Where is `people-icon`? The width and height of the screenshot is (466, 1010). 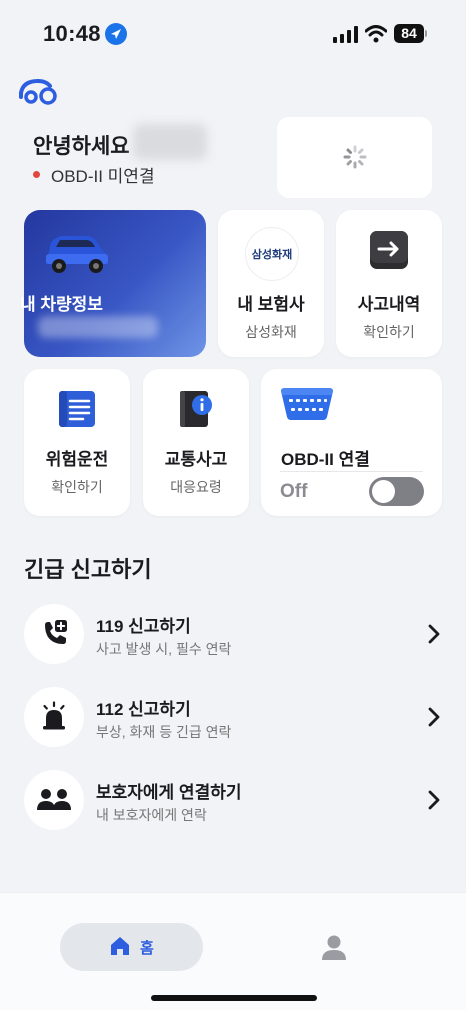
people-icon is located at coordinates (54, 799).